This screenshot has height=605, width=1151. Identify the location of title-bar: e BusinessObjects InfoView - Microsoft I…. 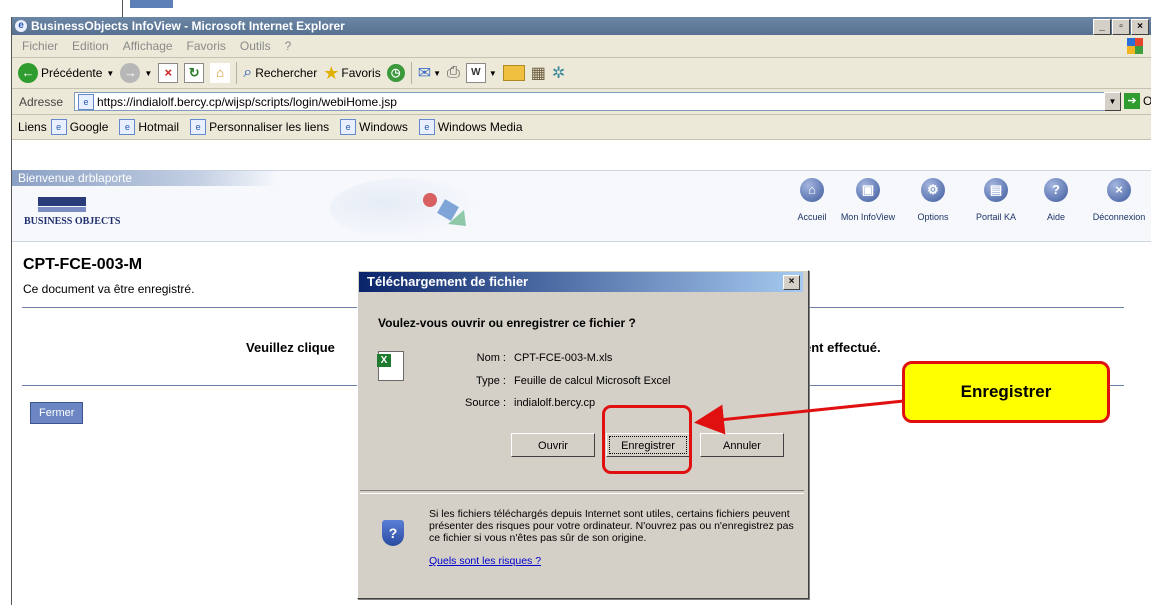
(581, 26).